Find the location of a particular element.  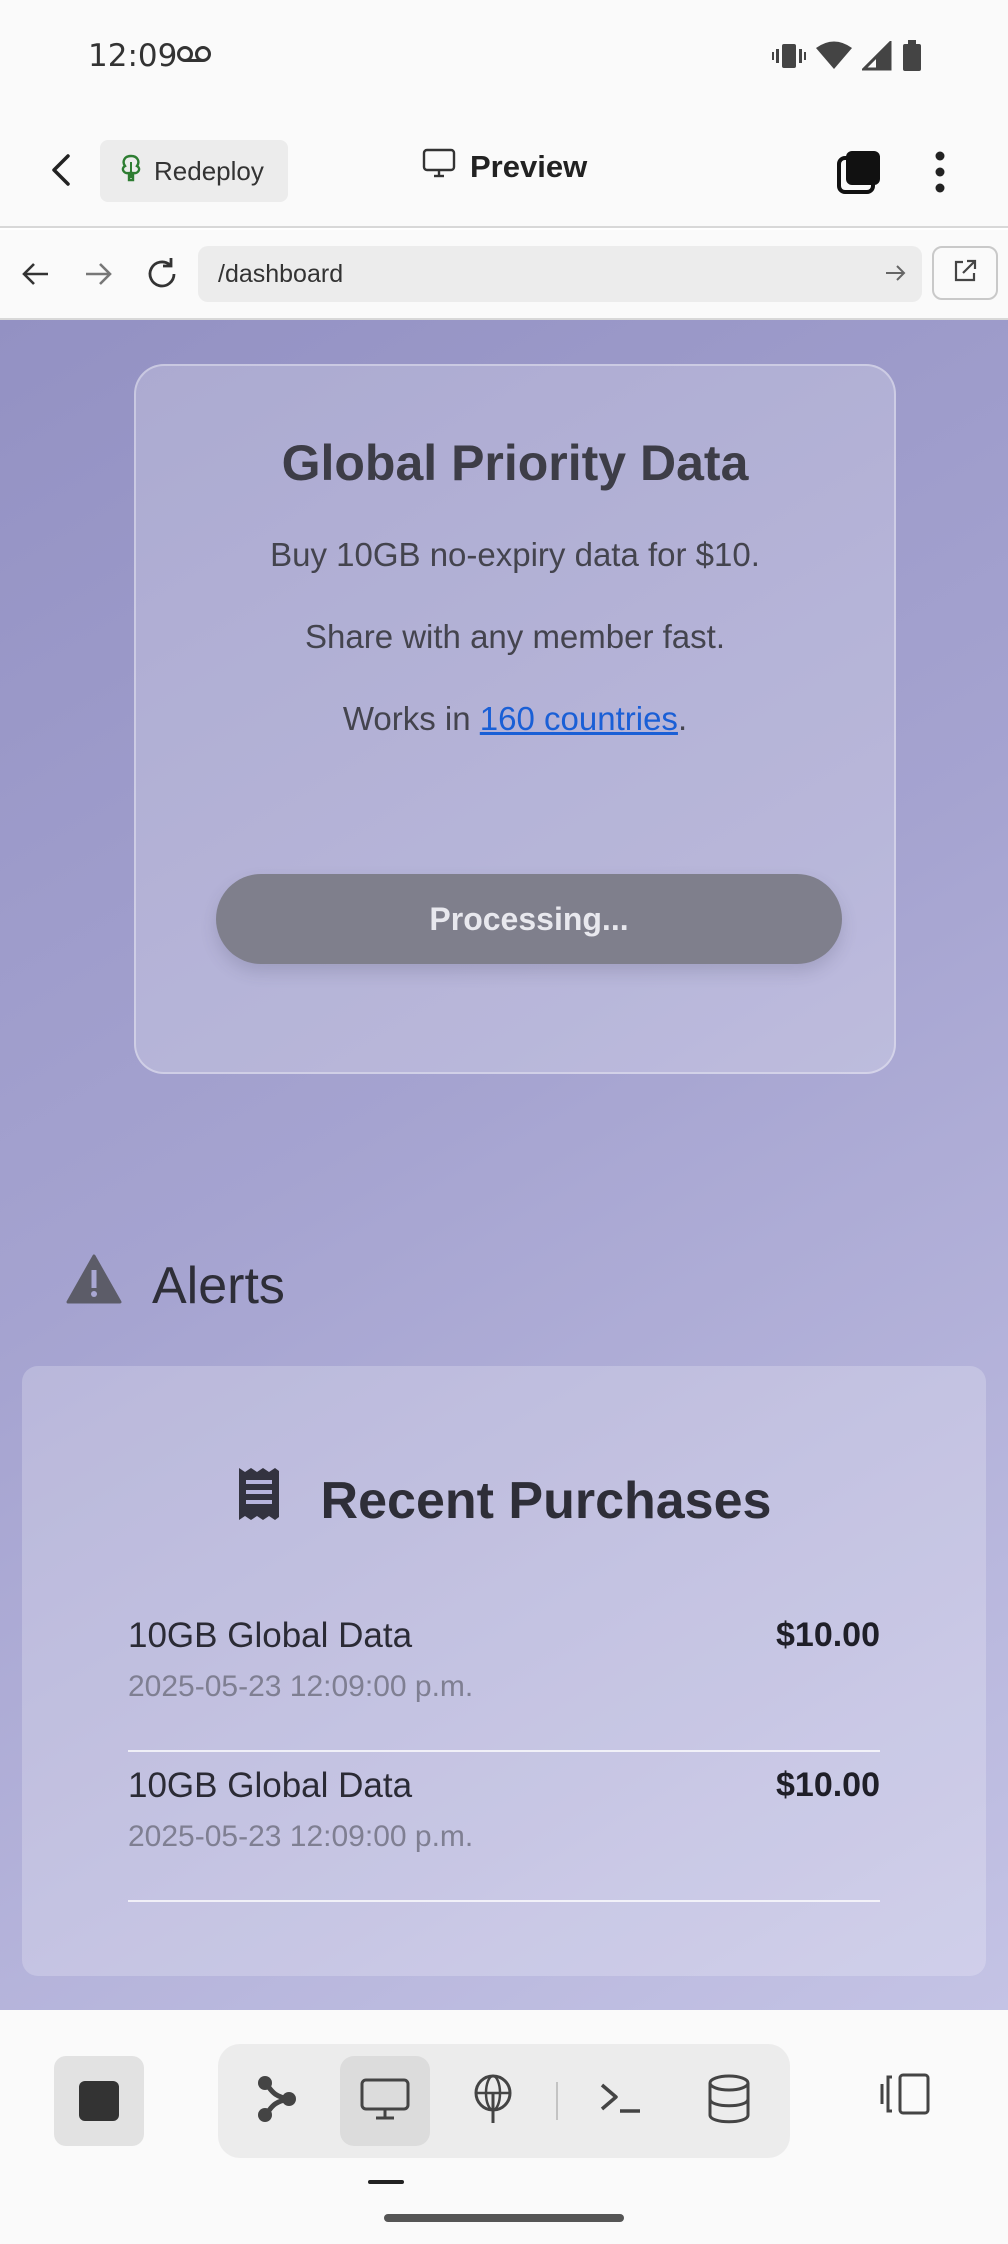

panel-toggle-button is located at coordinates (906, 2096).